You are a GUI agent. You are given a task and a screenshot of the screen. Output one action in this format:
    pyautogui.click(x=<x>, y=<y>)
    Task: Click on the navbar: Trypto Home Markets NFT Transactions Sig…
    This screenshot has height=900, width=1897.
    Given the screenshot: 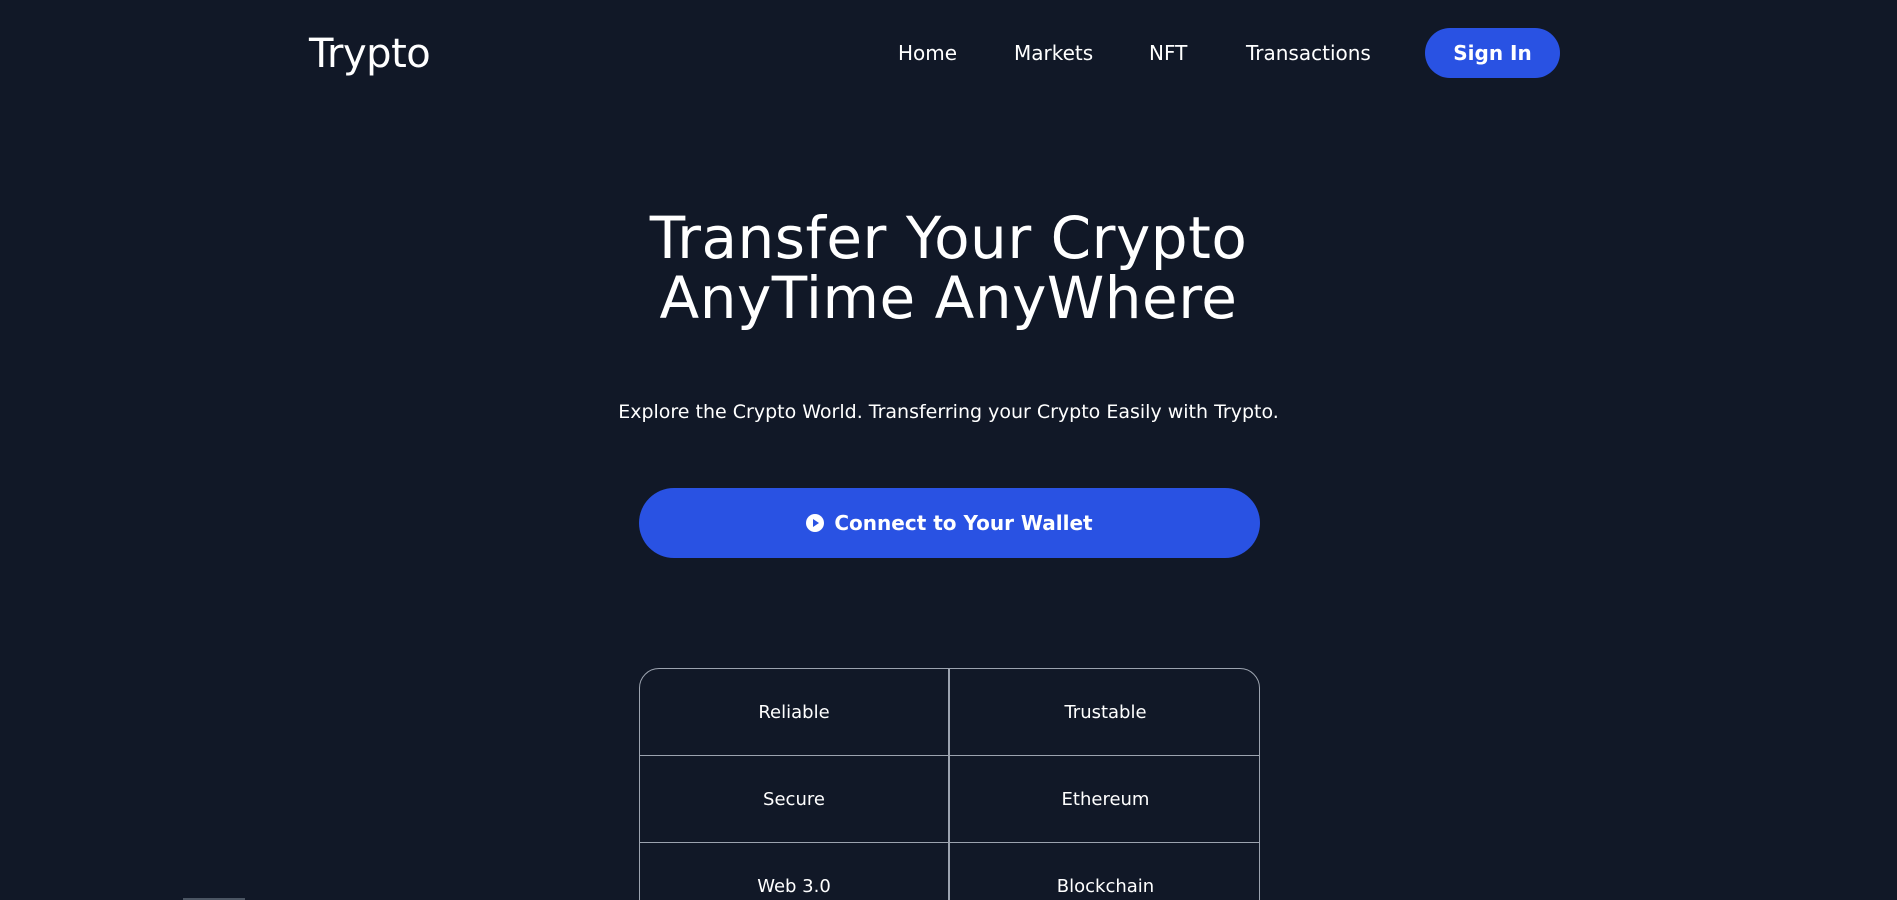 What is the action you would take?
    pyautogui.click(x=948, y=53)
    